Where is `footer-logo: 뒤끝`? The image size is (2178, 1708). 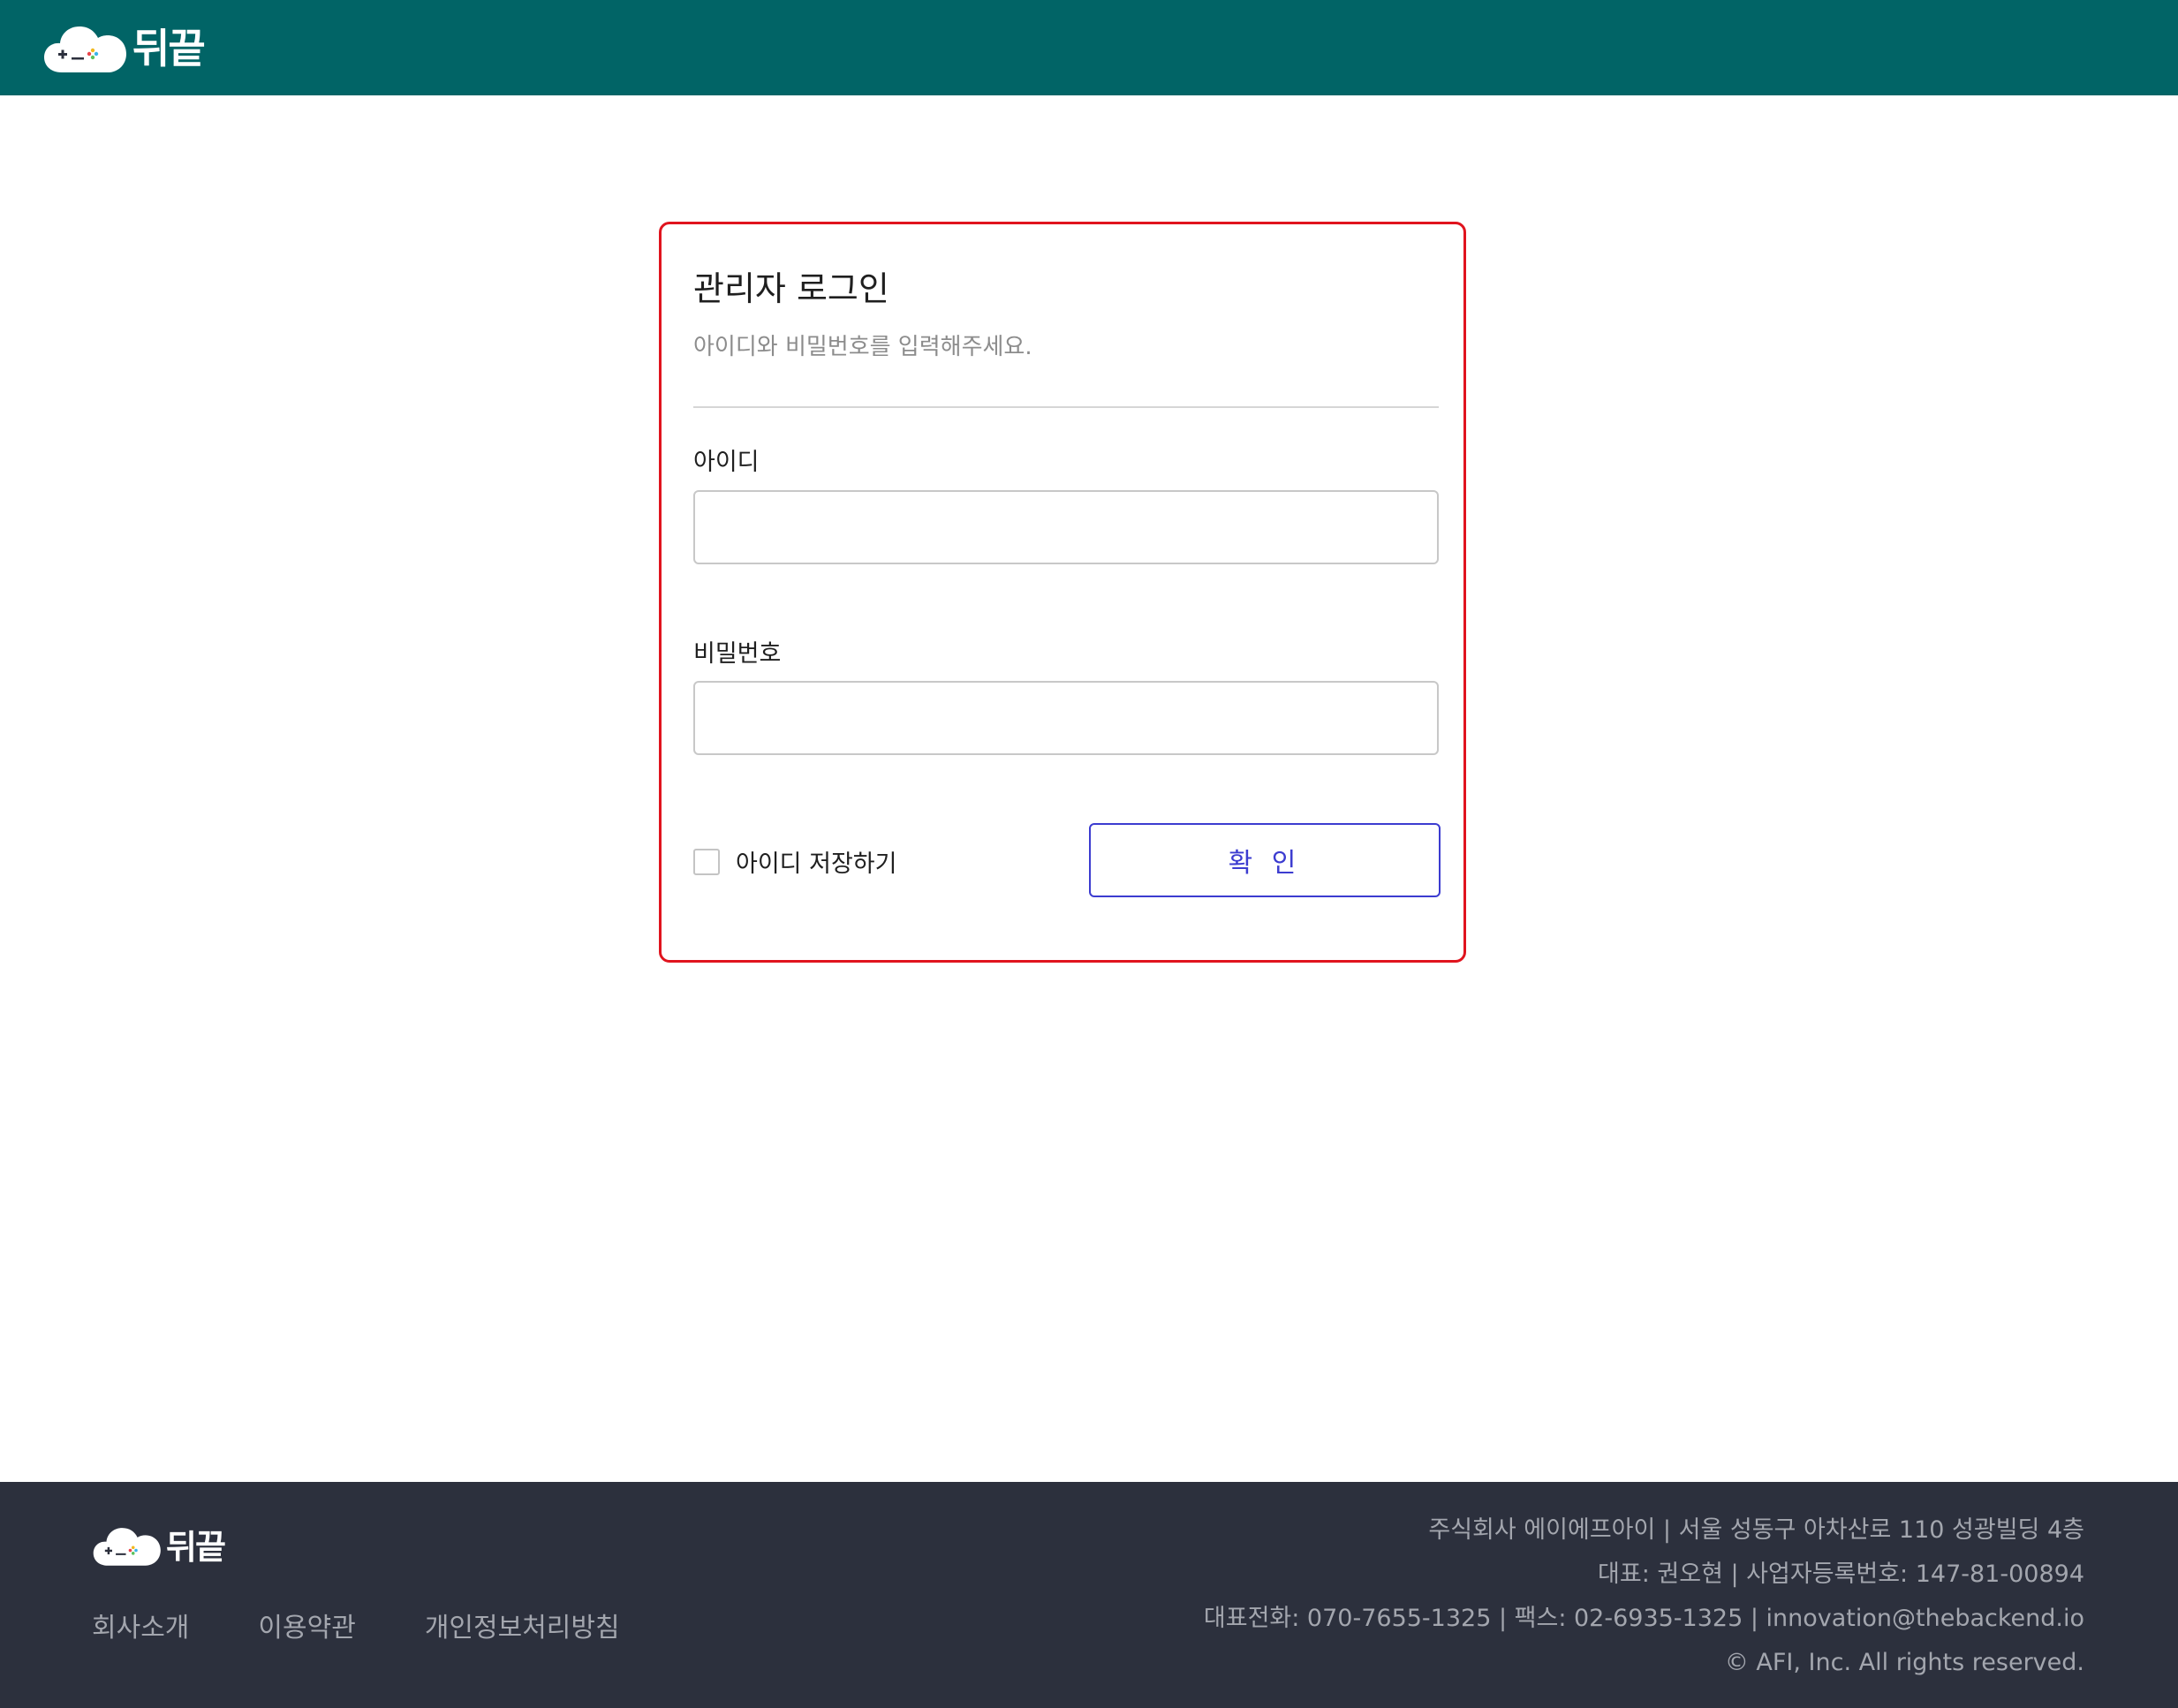 footer-logo: 뒤끝 is located at coordinates (159, 1544).